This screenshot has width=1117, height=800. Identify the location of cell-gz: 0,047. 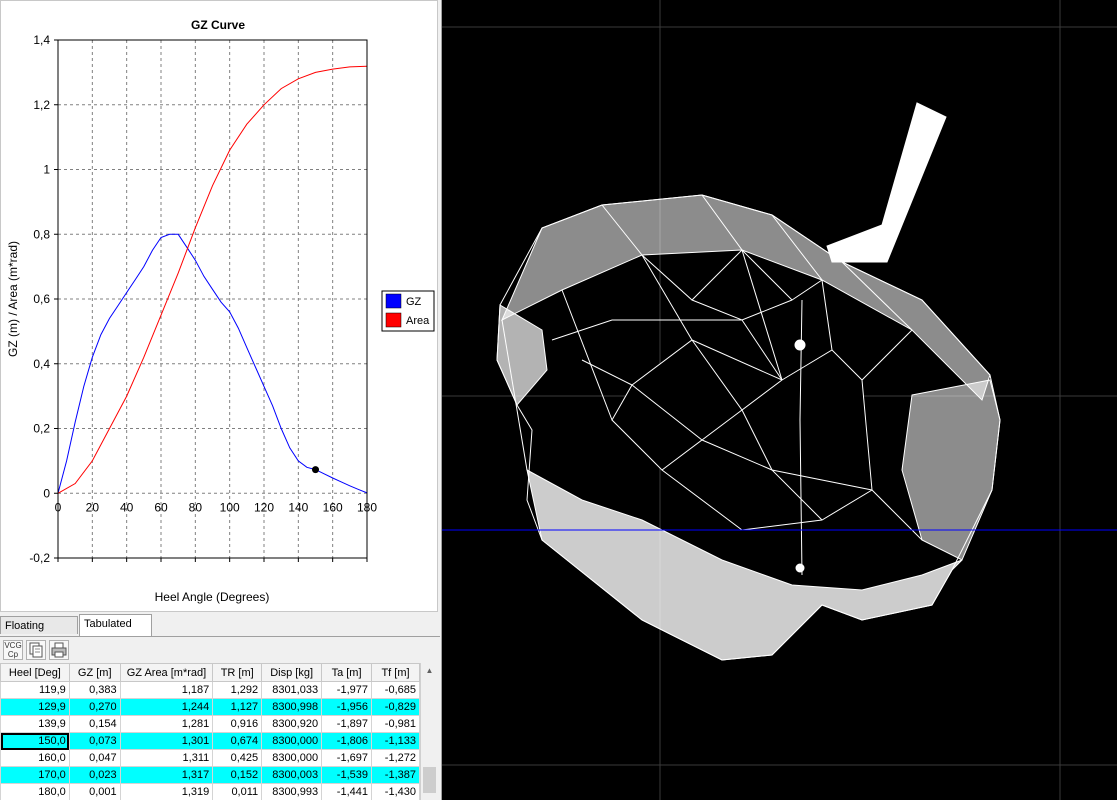
(94, 758).